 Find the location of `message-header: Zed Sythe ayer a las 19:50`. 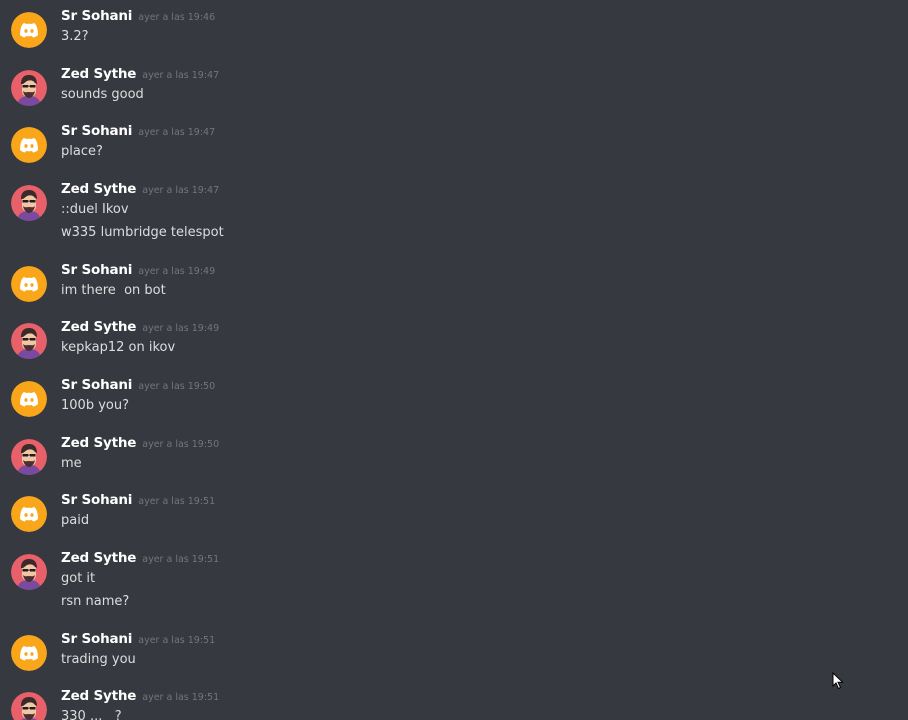

message-header: Zed Sythe ayer a las 19:50 is located at coordinates (140, 443).